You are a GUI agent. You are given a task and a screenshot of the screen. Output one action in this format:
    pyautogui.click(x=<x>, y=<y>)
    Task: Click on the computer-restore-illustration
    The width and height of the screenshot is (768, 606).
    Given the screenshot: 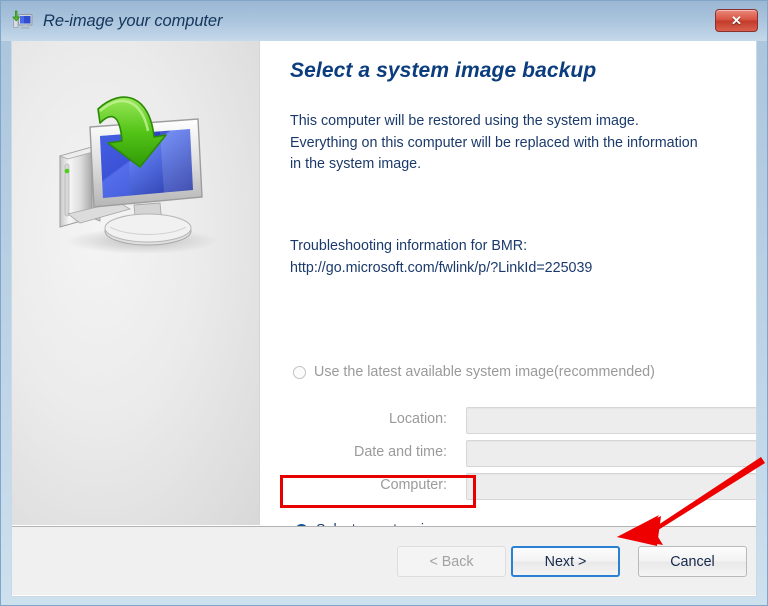 What is the action you would take?
    pyautogui.click(x=137, y=173)
    